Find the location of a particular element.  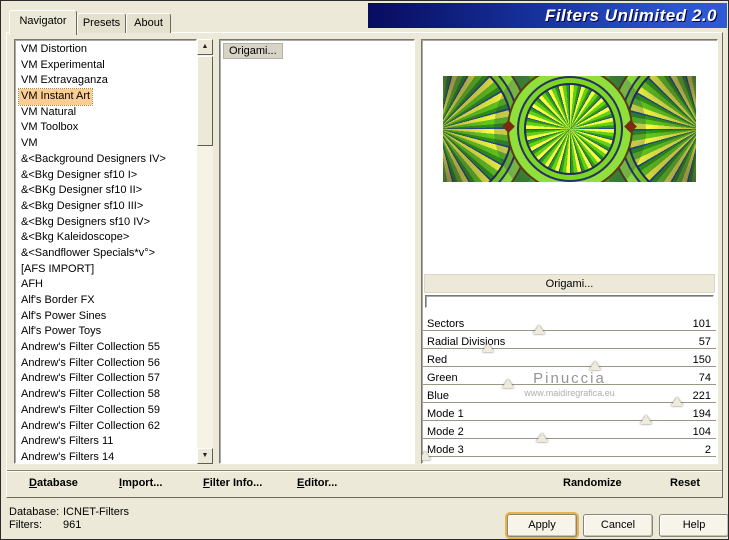

navigator-item: Andrew's Filter Collection 59 is located at coordinates (105, 411).